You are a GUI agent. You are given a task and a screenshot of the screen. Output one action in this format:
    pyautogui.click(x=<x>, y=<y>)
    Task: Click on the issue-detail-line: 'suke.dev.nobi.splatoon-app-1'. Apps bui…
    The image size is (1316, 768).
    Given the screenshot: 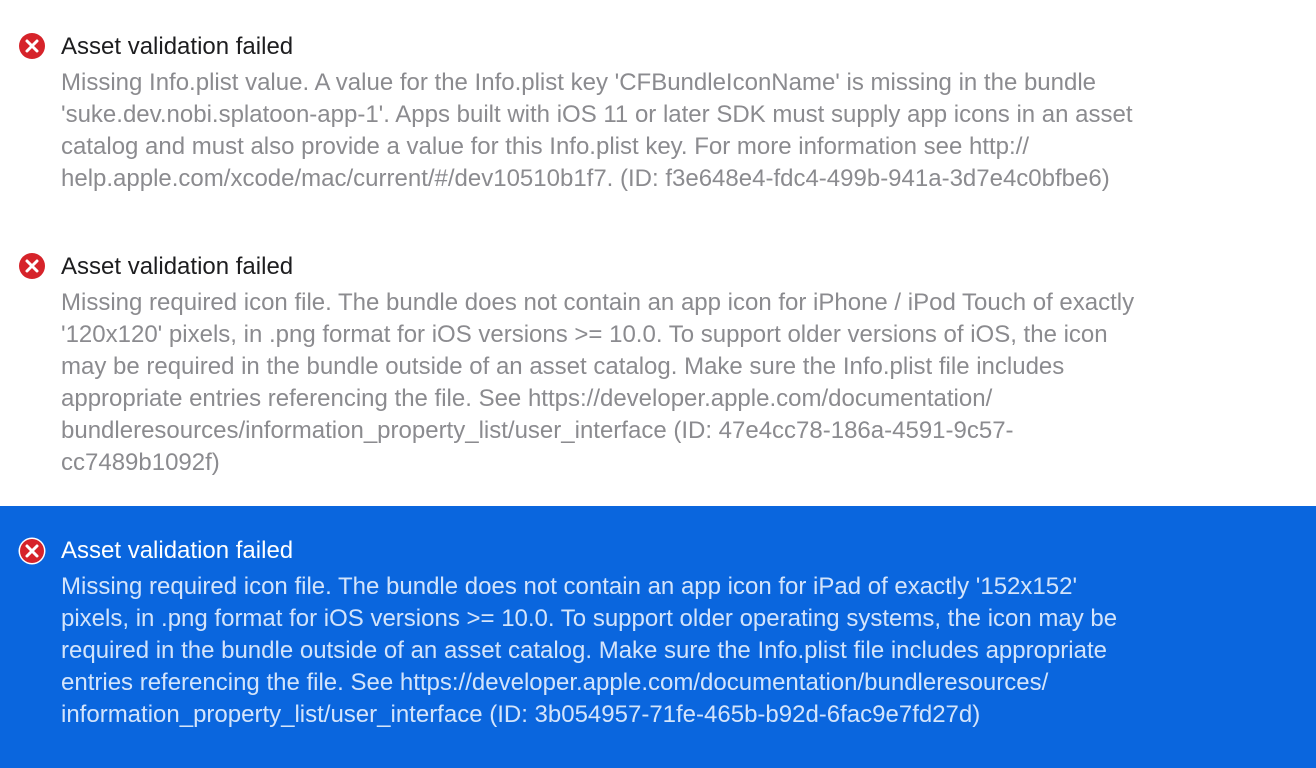 What is the action you would take?
    pyautogui.click(x=597, y=114)
    